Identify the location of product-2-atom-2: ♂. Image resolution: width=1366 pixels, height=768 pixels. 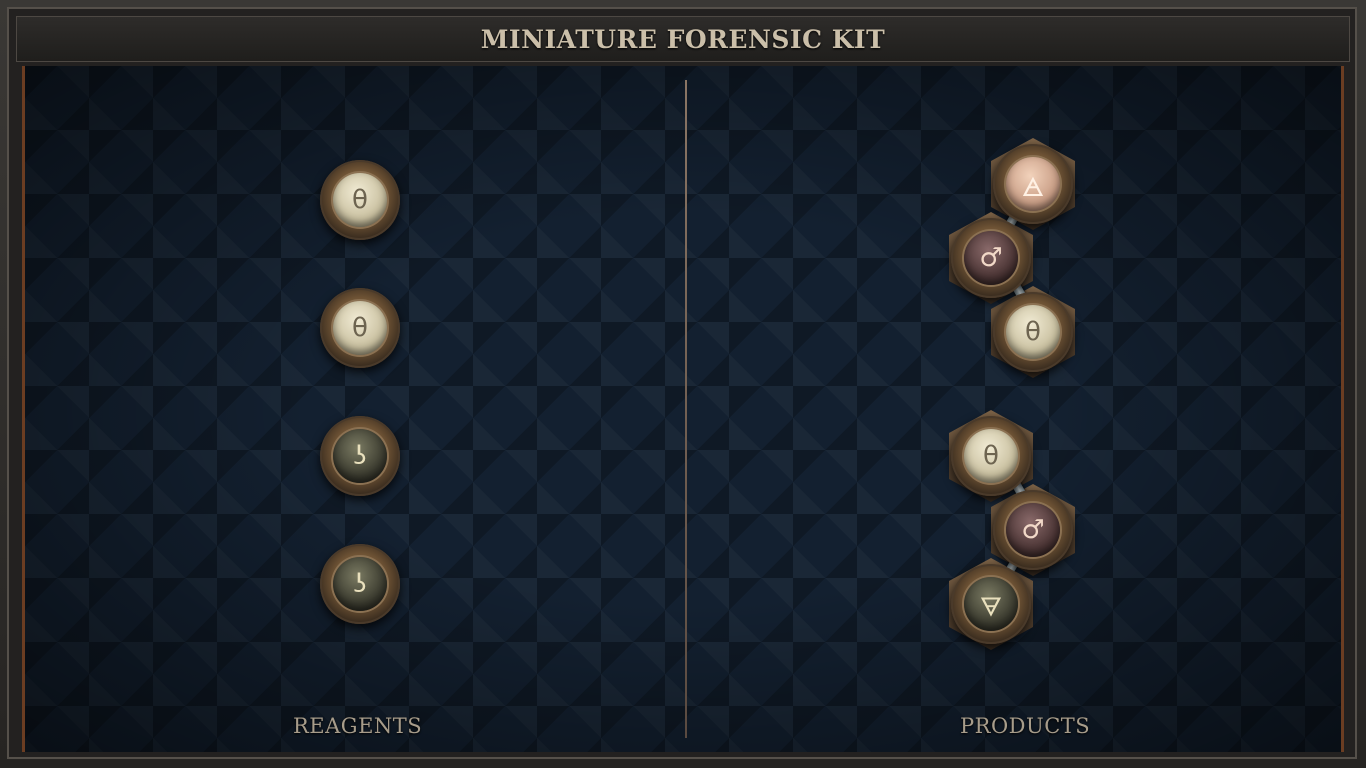
(1033, 530).